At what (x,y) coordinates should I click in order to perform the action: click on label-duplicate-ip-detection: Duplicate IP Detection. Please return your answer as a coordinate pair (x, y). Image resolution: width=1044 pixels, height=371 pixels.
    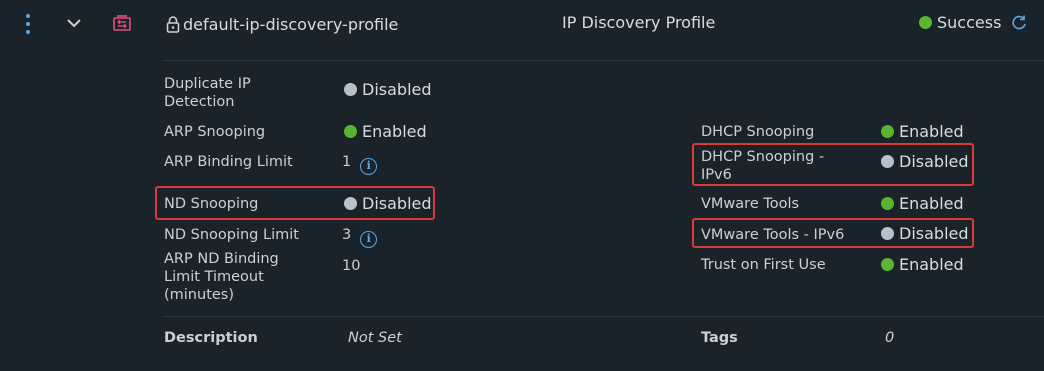
    Looking at the image, I should click on (207, 93).